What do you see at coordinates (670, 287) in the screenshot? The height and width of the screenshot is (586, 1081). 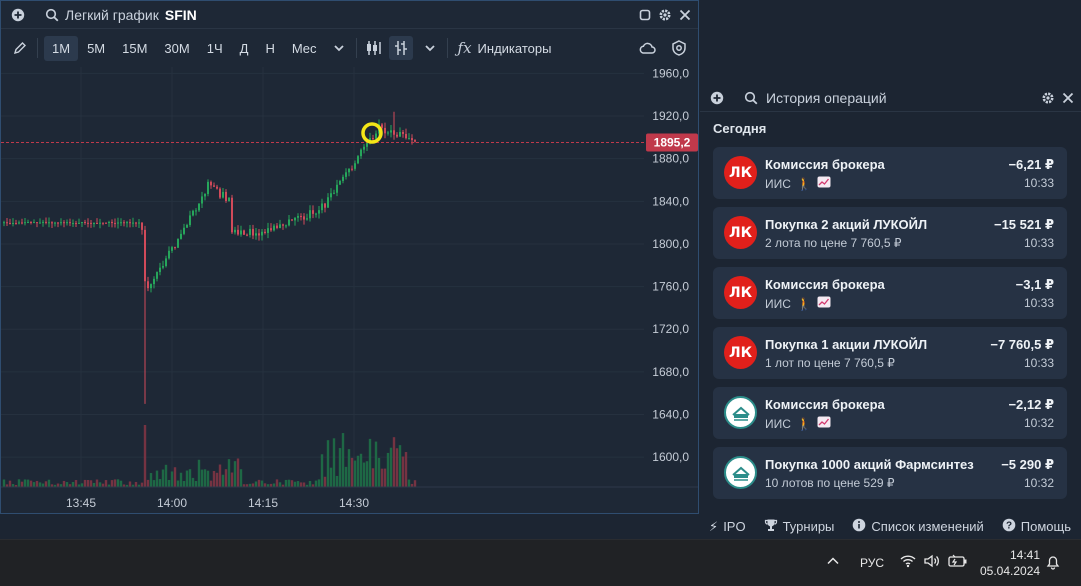 I see `y-tick-label: 1760,0` at bounding box center [670, 287].